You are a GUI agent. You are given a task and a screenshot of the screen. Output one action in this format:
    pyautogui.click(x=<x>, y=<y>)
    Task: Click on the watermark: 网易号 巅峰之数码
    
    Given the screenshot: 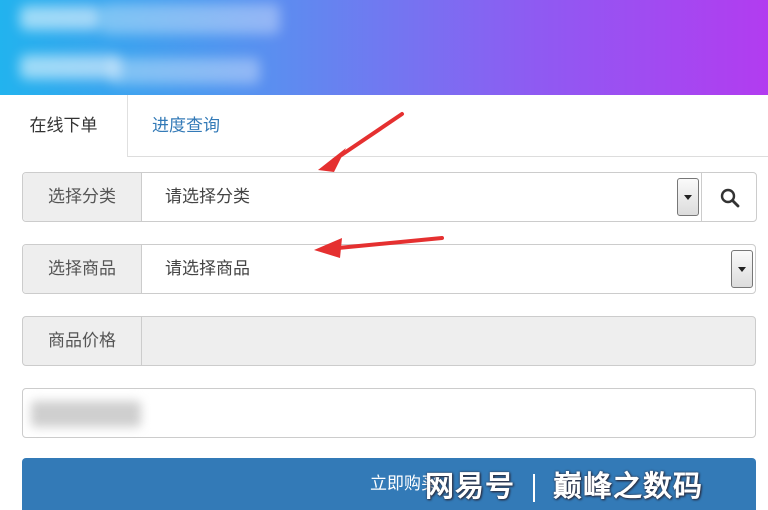 What is the action you would take?
    pyautogui.click(x=564, y=486)
    